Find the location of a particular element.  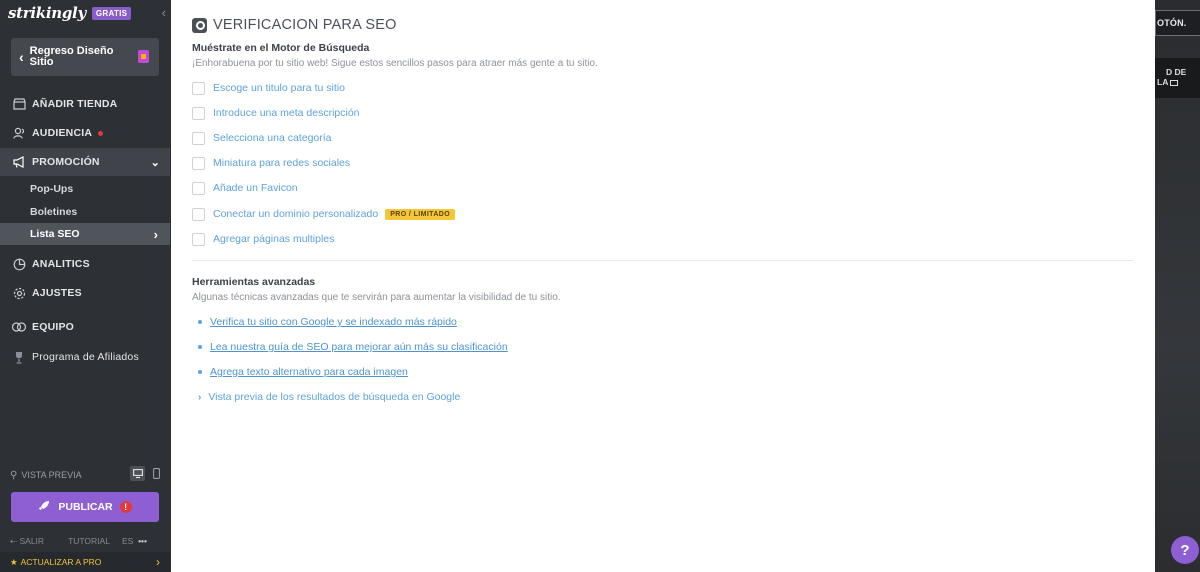

back-to-design-button: ‹ Regreso Diseño Sitio is located at coordinates (85, 57).